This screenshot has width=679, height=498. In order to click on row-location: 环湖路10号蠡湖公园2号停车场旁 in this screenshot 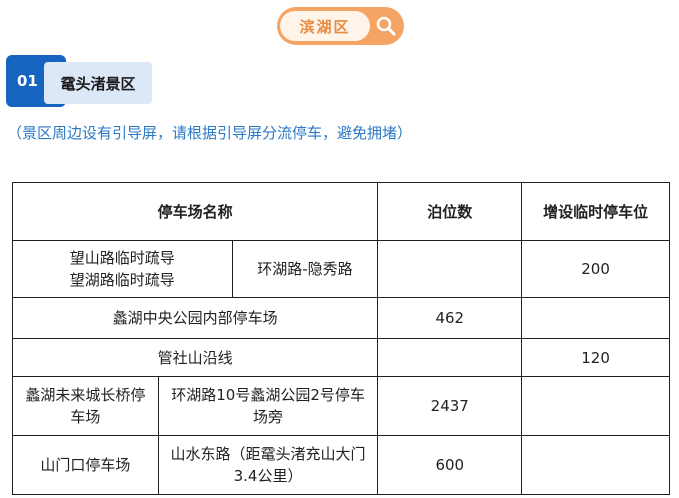, I will do `click(268, 406)`.